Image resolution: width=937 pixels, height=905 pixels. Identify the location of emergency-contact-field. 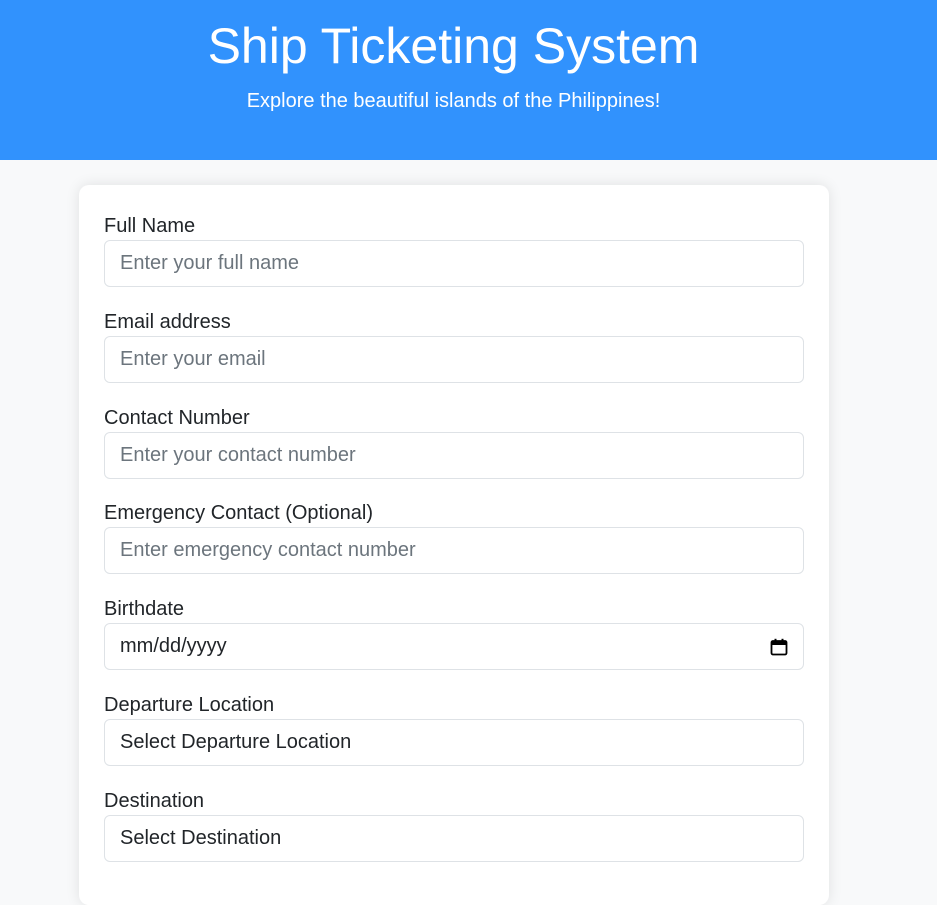
(454, 550).